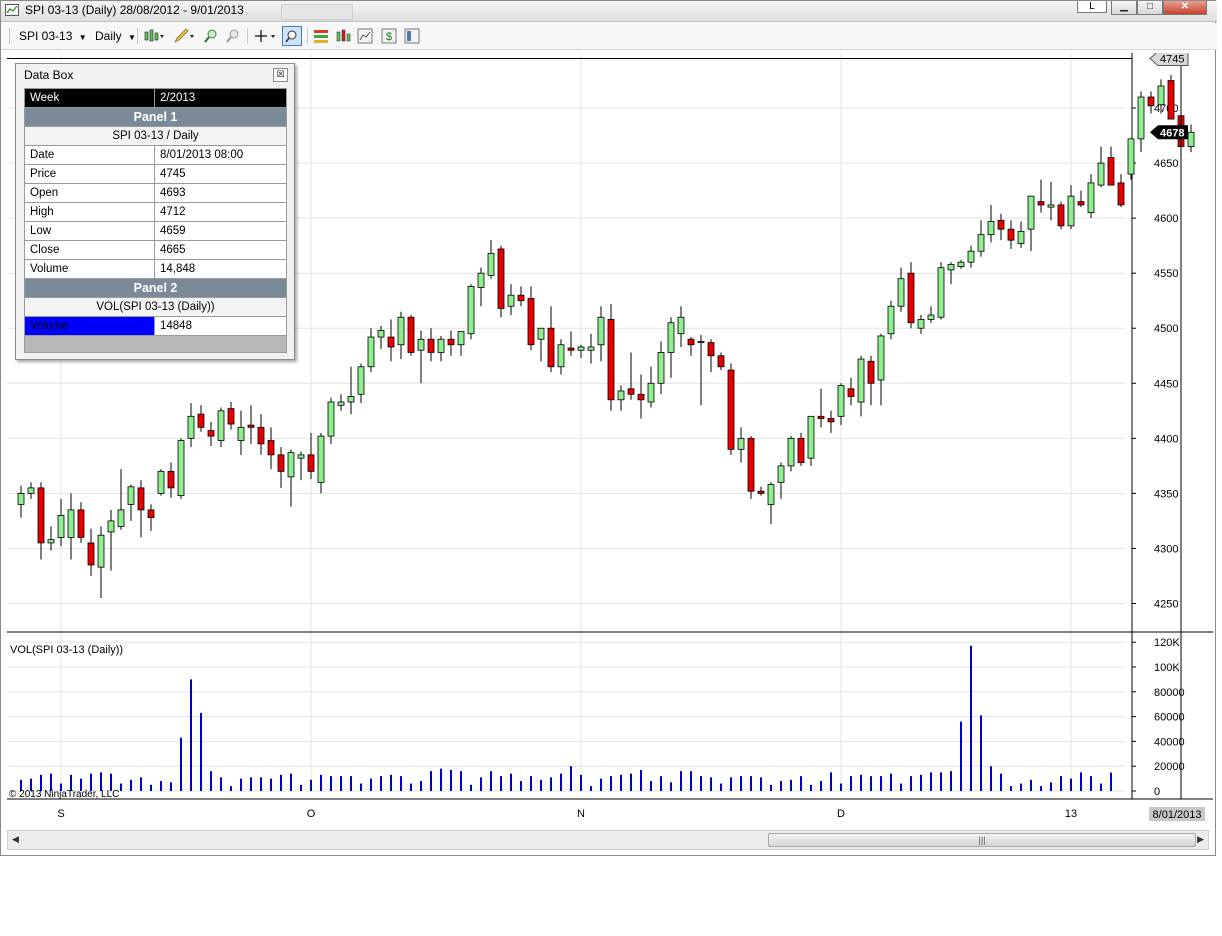 This screenshot has width=1222, height=936. What do you see at coordinates (1166, 494) in the screenshot?
I see `price-tick-label: 4350` at bounding box center [1166, 494].